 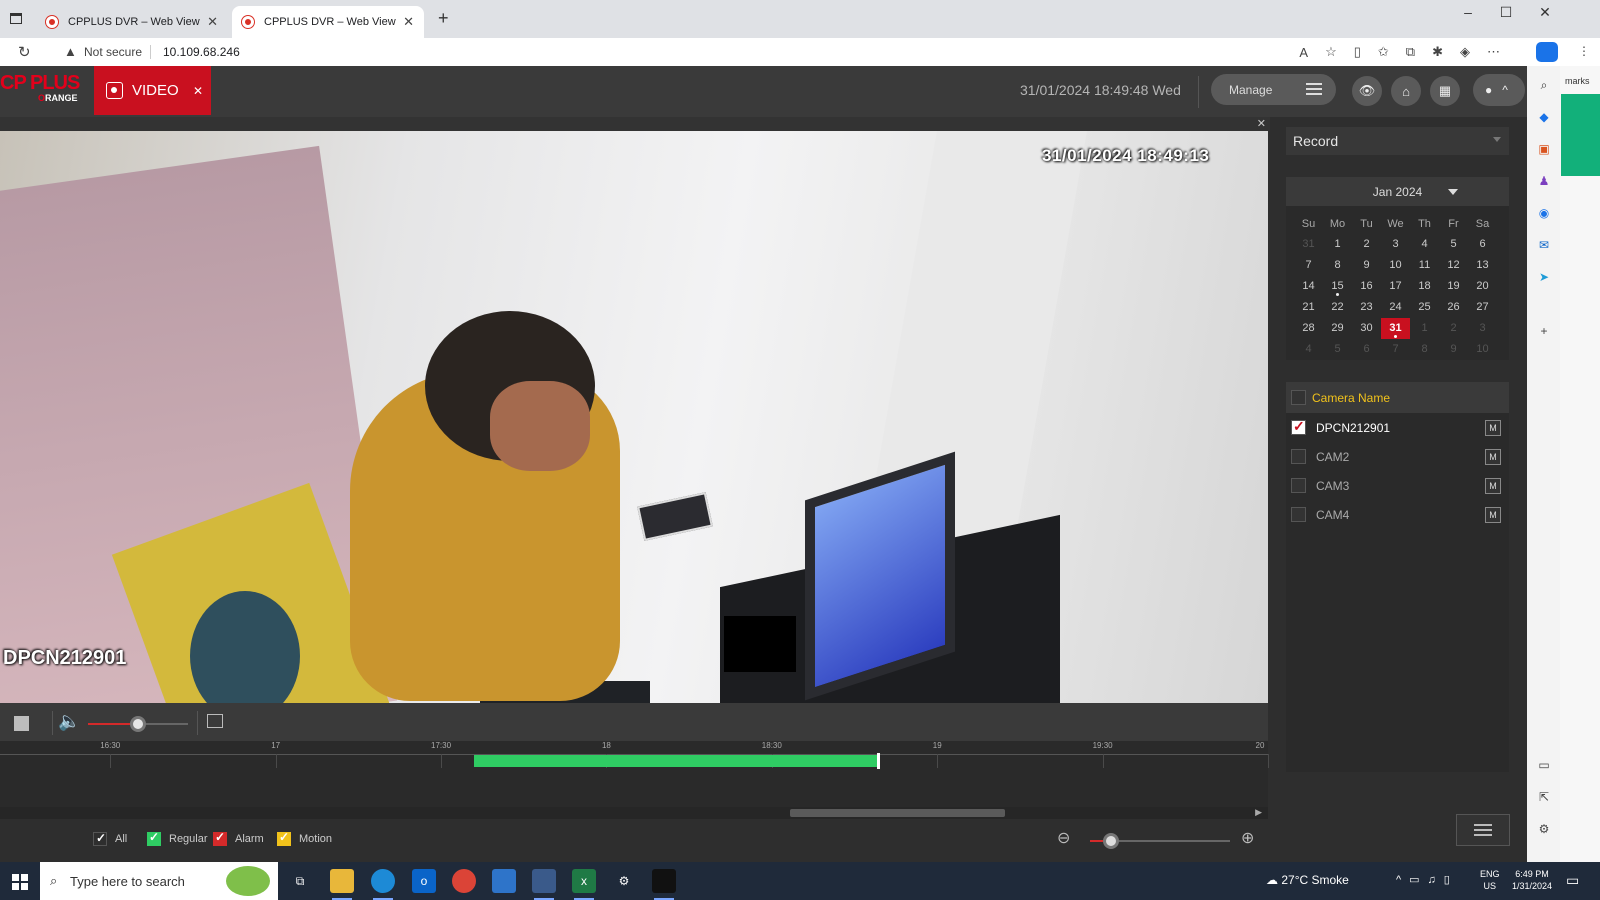 I want to click on calendar-day: 6, so click(x=1482, y=244).